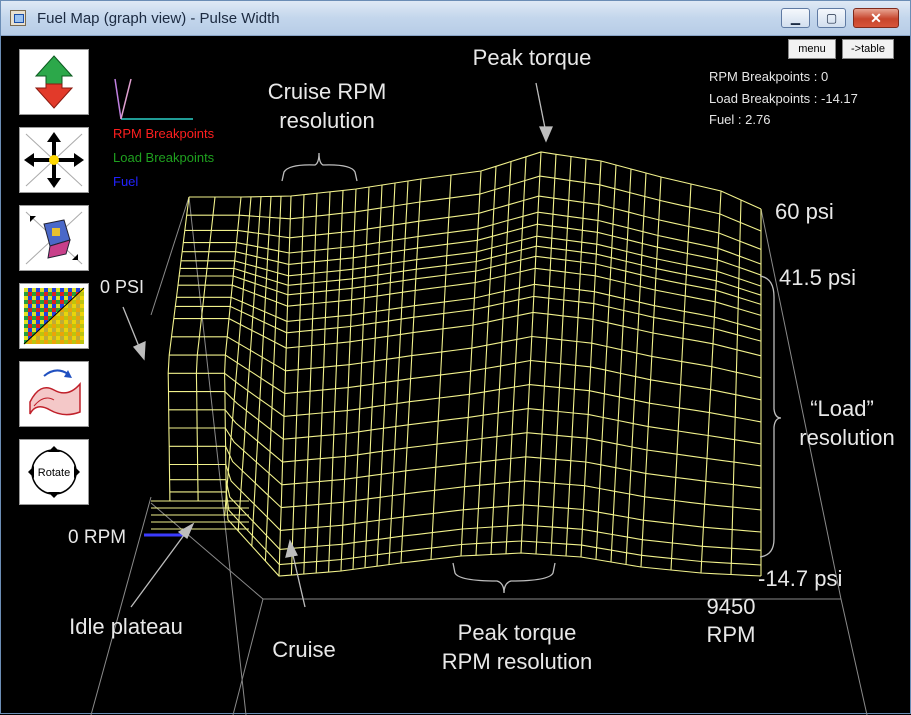  I want to click on window-title: Fuel Map (graph view) - Pulse Width, so click(158, 18).